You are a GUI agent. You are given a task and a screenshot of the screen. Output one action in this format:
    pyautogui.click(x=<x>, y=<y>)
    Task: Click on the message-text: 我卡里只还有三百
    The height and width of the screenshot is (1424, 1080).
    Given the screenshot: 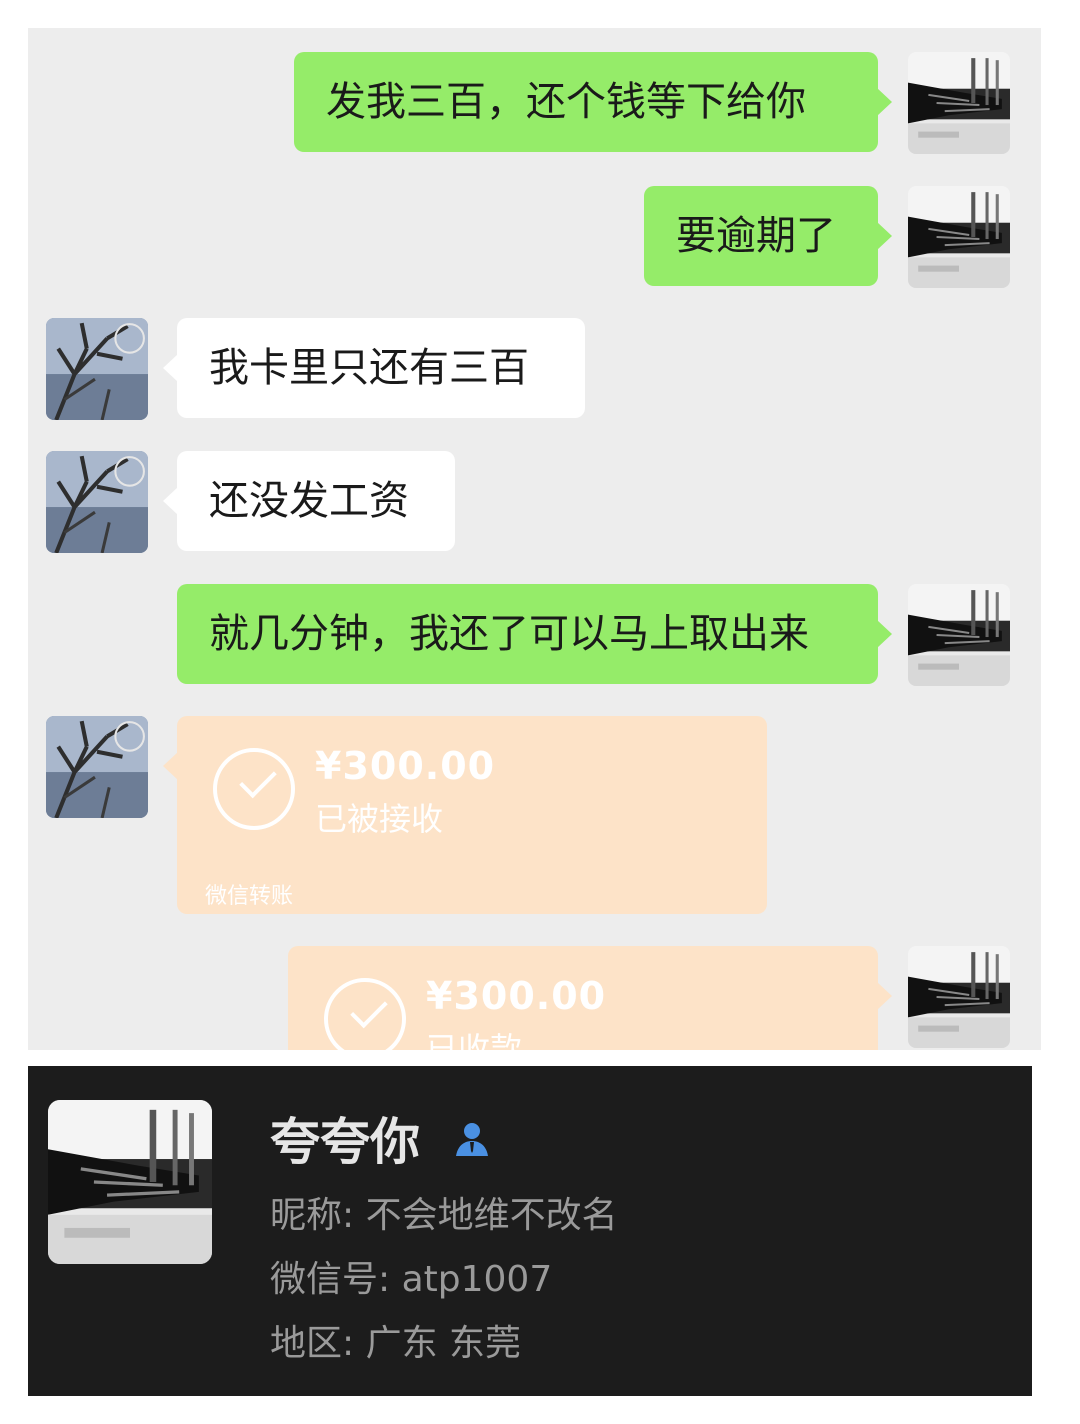 What is the action you would take?
    pyautogui.click(x=369, y=368)
    